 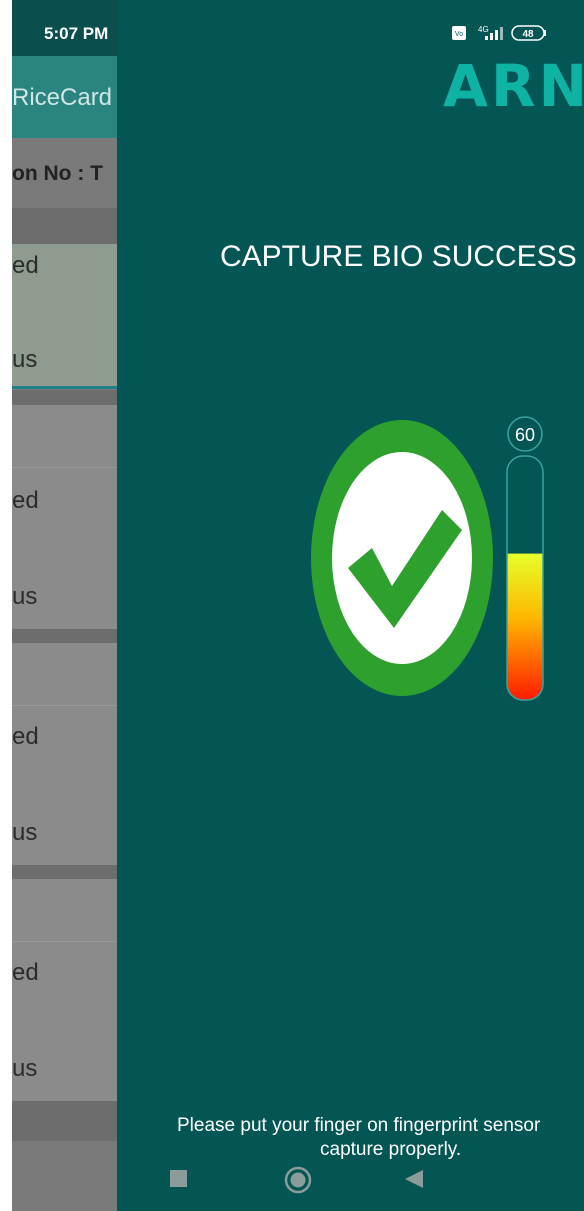 What do you see at coordinates (179, 1179) in the screenshot?
I see `recents-icon` at bounding box center [179, 1179].